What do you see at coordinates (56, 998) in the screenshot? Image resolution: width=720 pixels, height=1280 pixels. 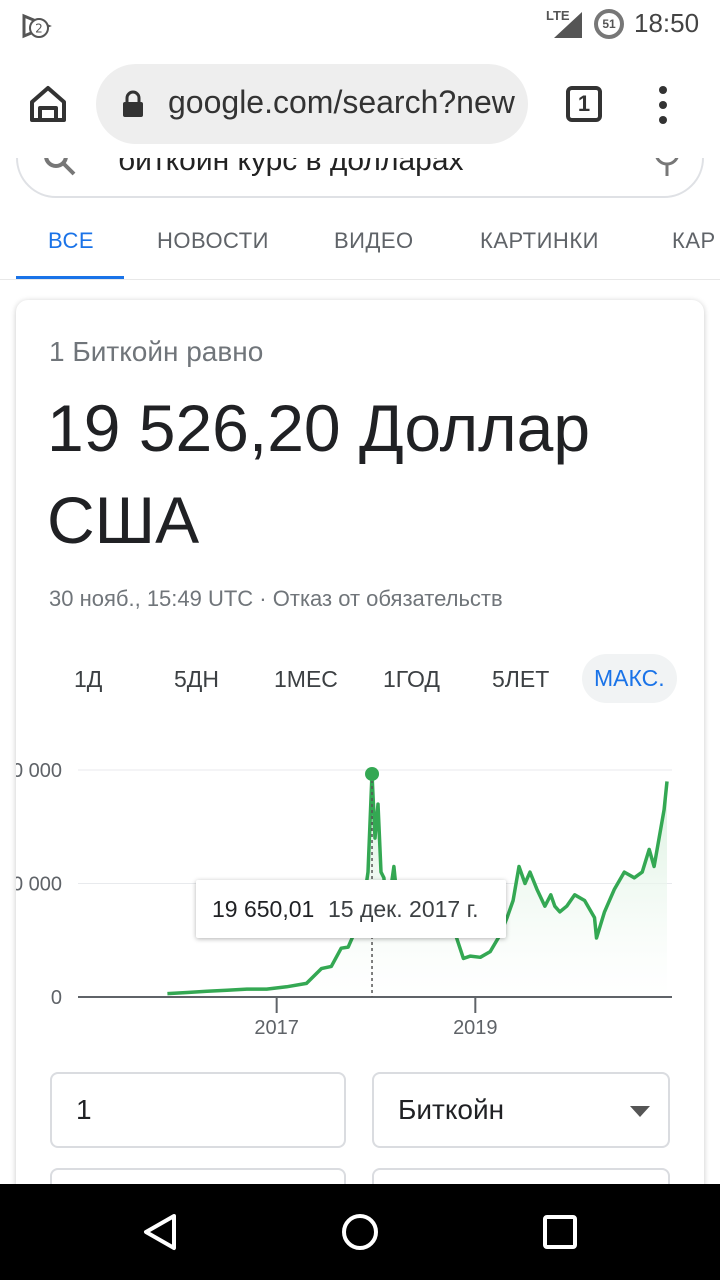 I see `y-tick-label: 0` at bounding box center [56, 998].